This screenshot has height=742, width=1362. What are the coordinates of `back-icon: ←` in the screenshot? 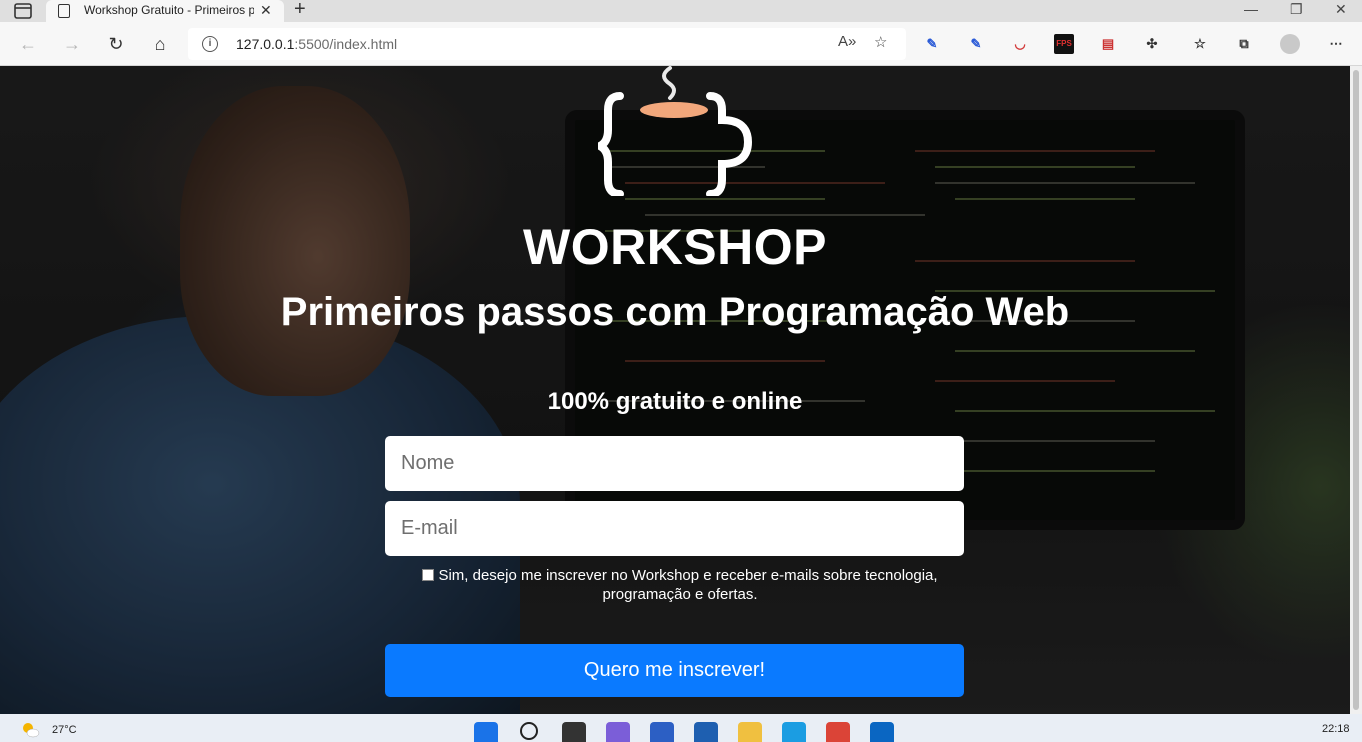 It's located at (28, 44).